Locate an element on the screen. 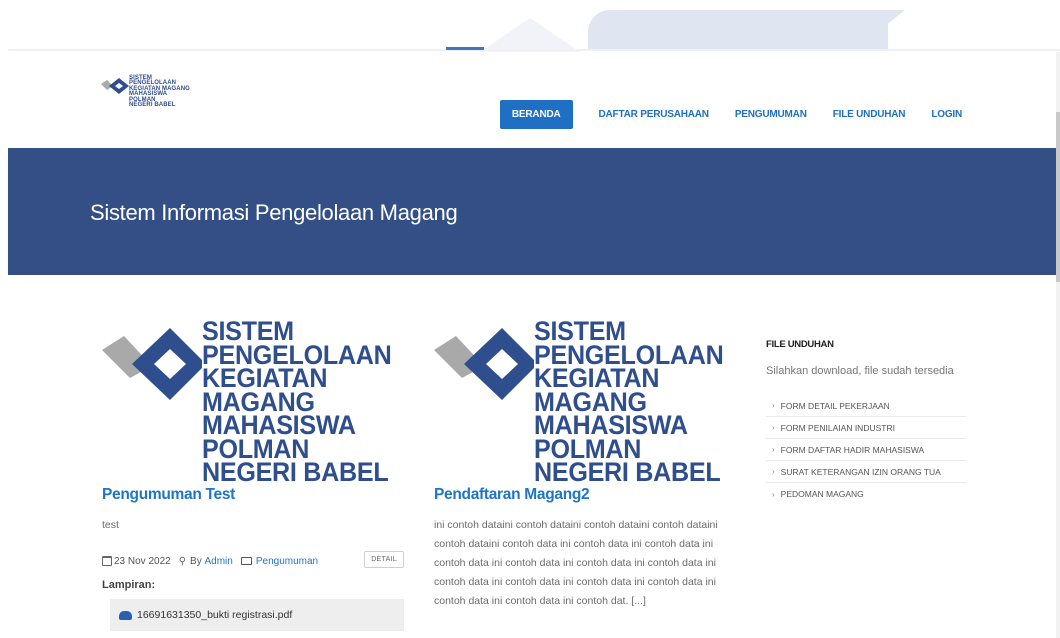  sidebar-description: Silahkan download, file sudah tersedia is located at coordinates (860, 371).